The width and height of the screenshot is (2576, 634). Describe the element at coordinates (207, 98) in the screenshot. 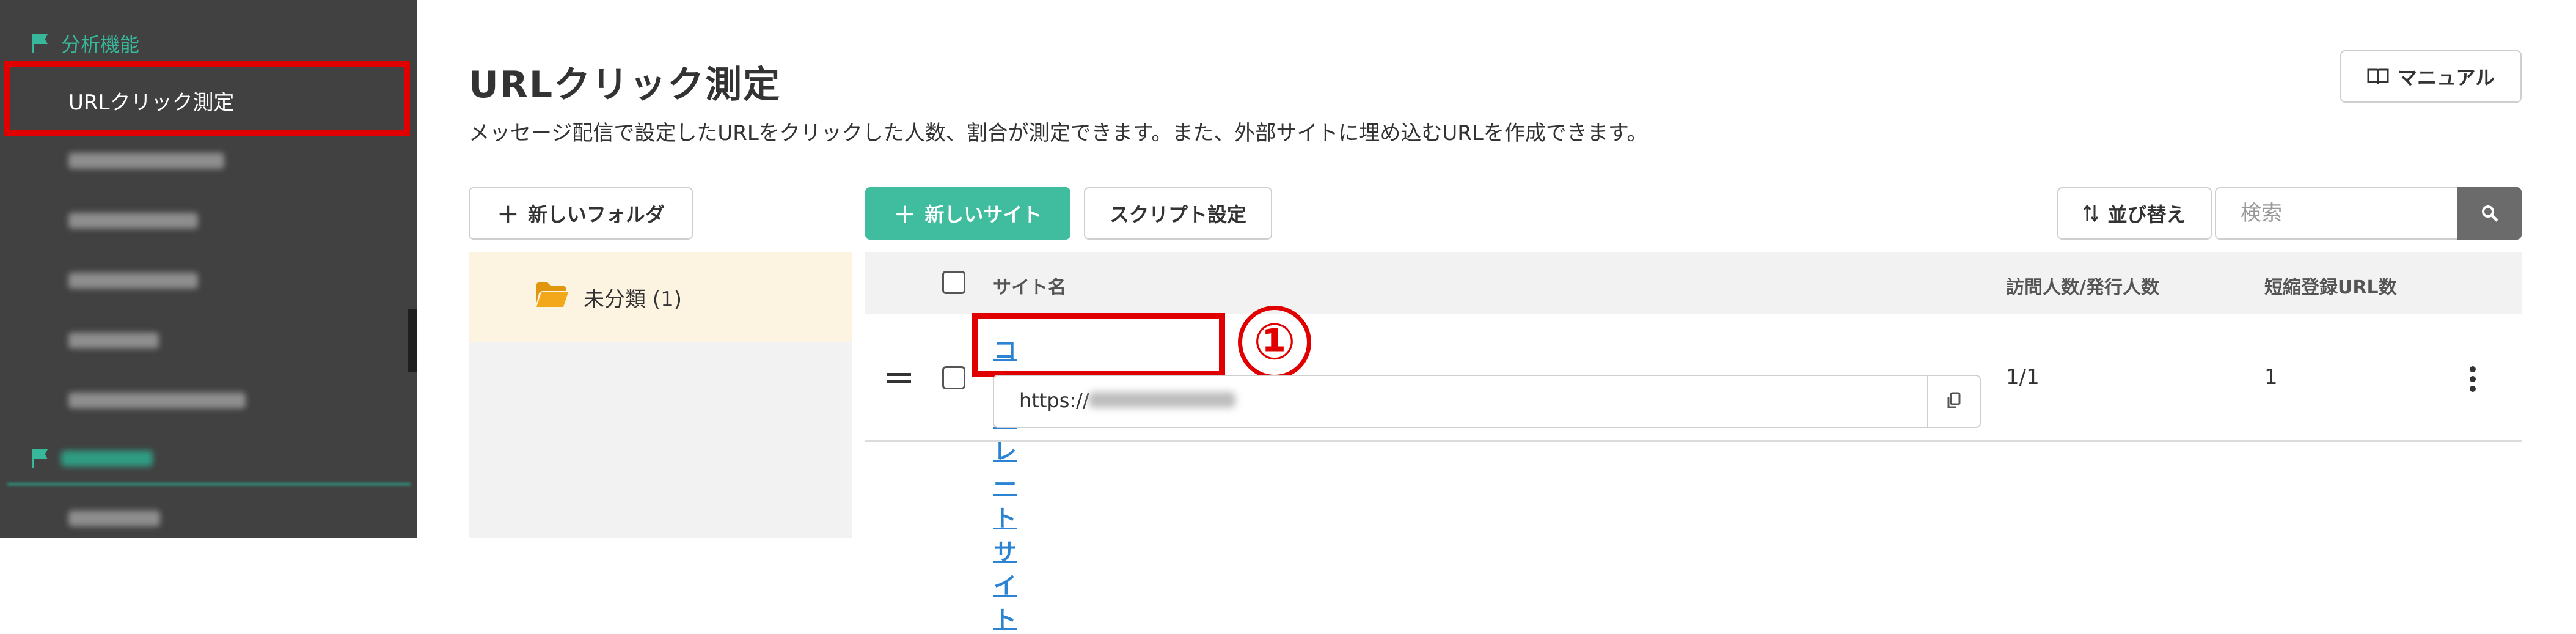

I see `selection-highlight` at that location.